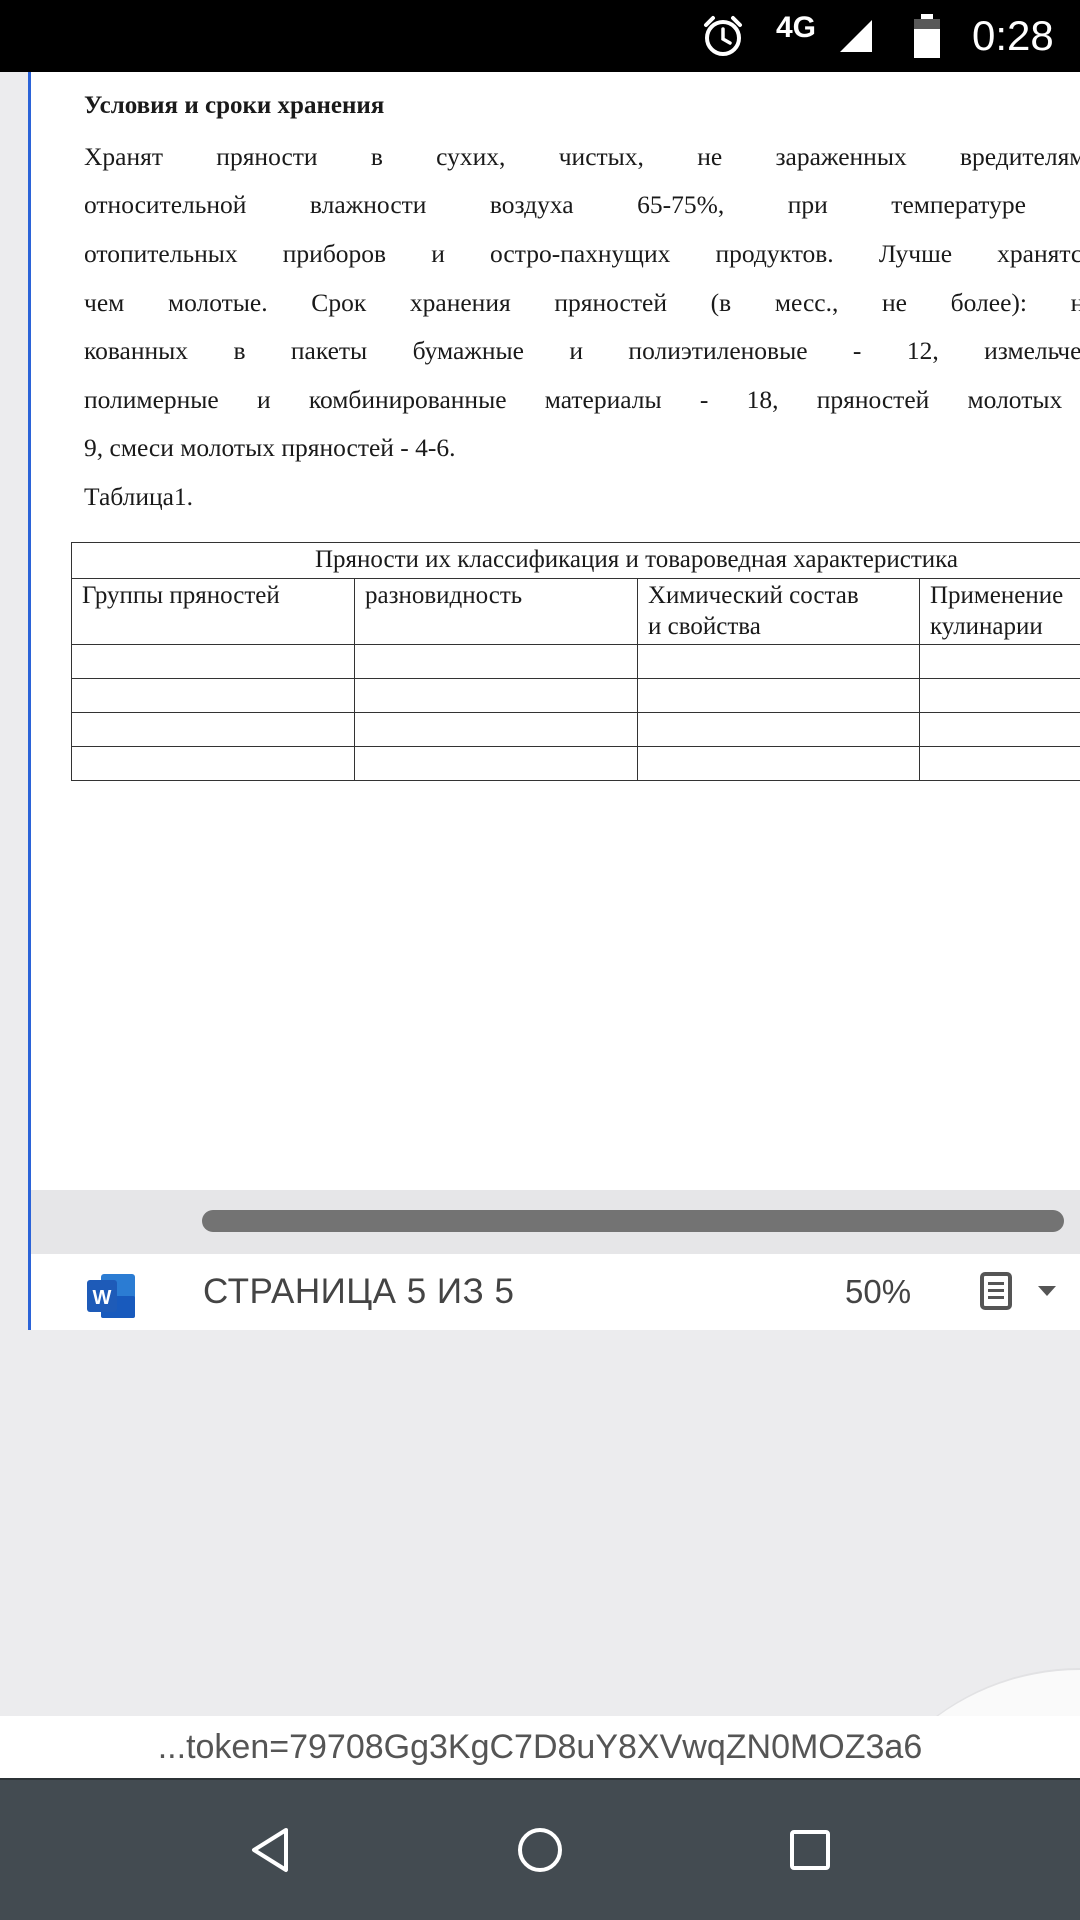 This screenshot has width=1080, height=1920. I want to click on network-type: 4G, so click(796, 27).